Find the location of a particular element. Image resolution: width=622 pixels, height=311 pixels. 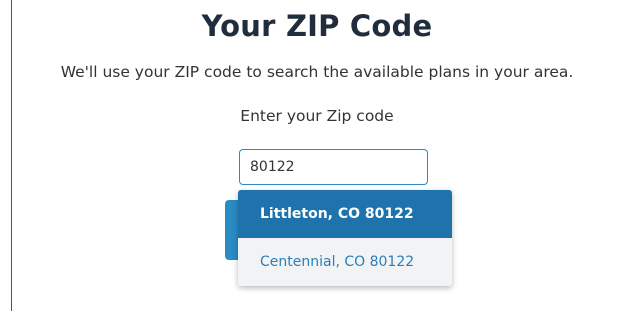

suggestion-centennial: Centennial, CO 80122 is located at coordinates (345, 262).